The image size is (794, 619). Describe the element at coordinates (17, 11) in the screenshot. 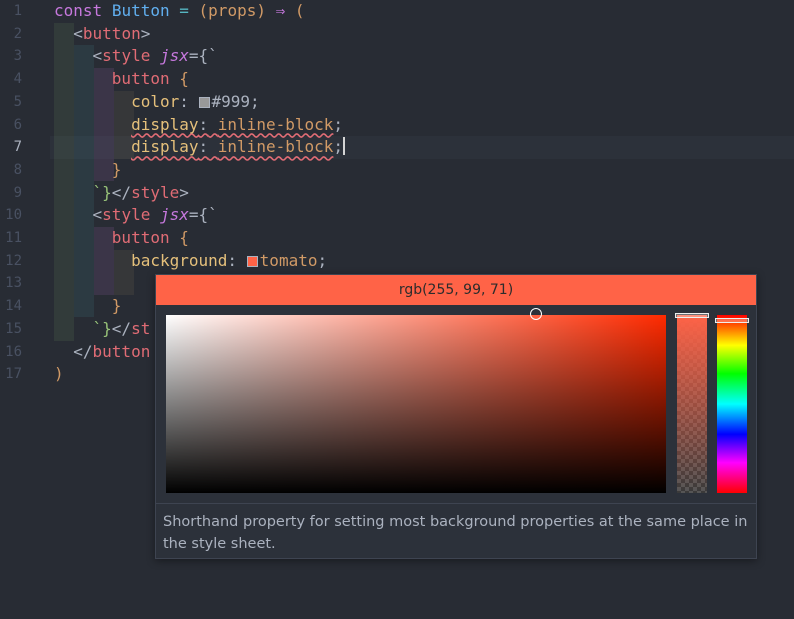

I see `line-number: 1` at that location.